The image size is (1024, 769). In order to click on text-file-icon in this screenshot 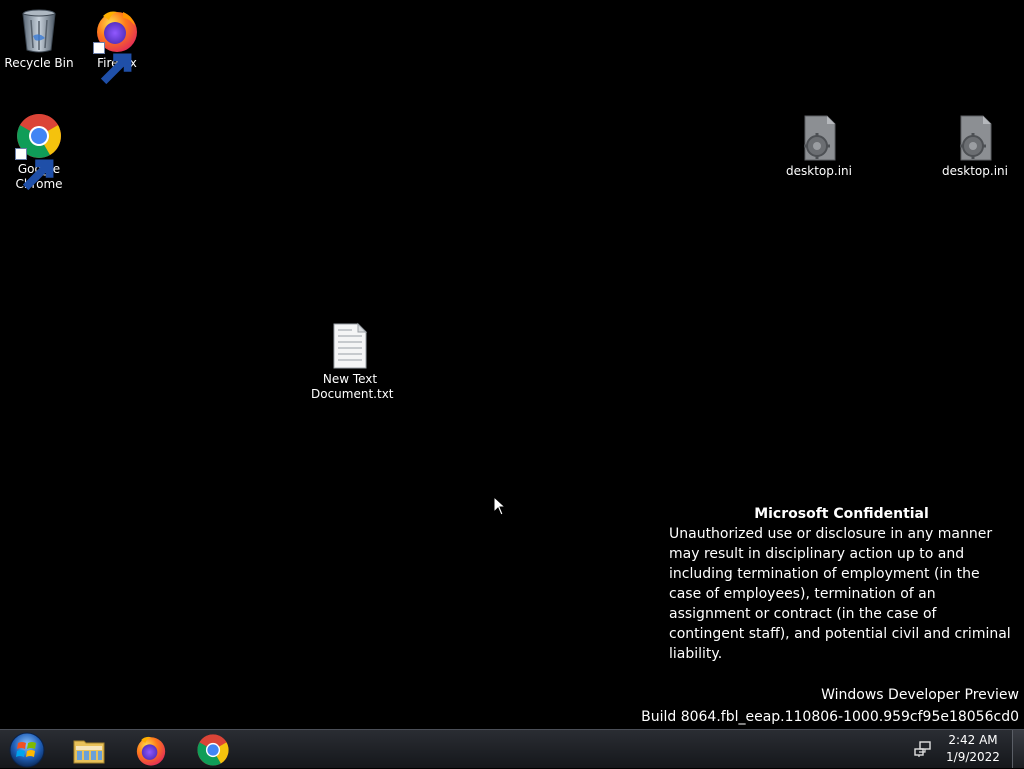, I will do `click(350, 346)`.